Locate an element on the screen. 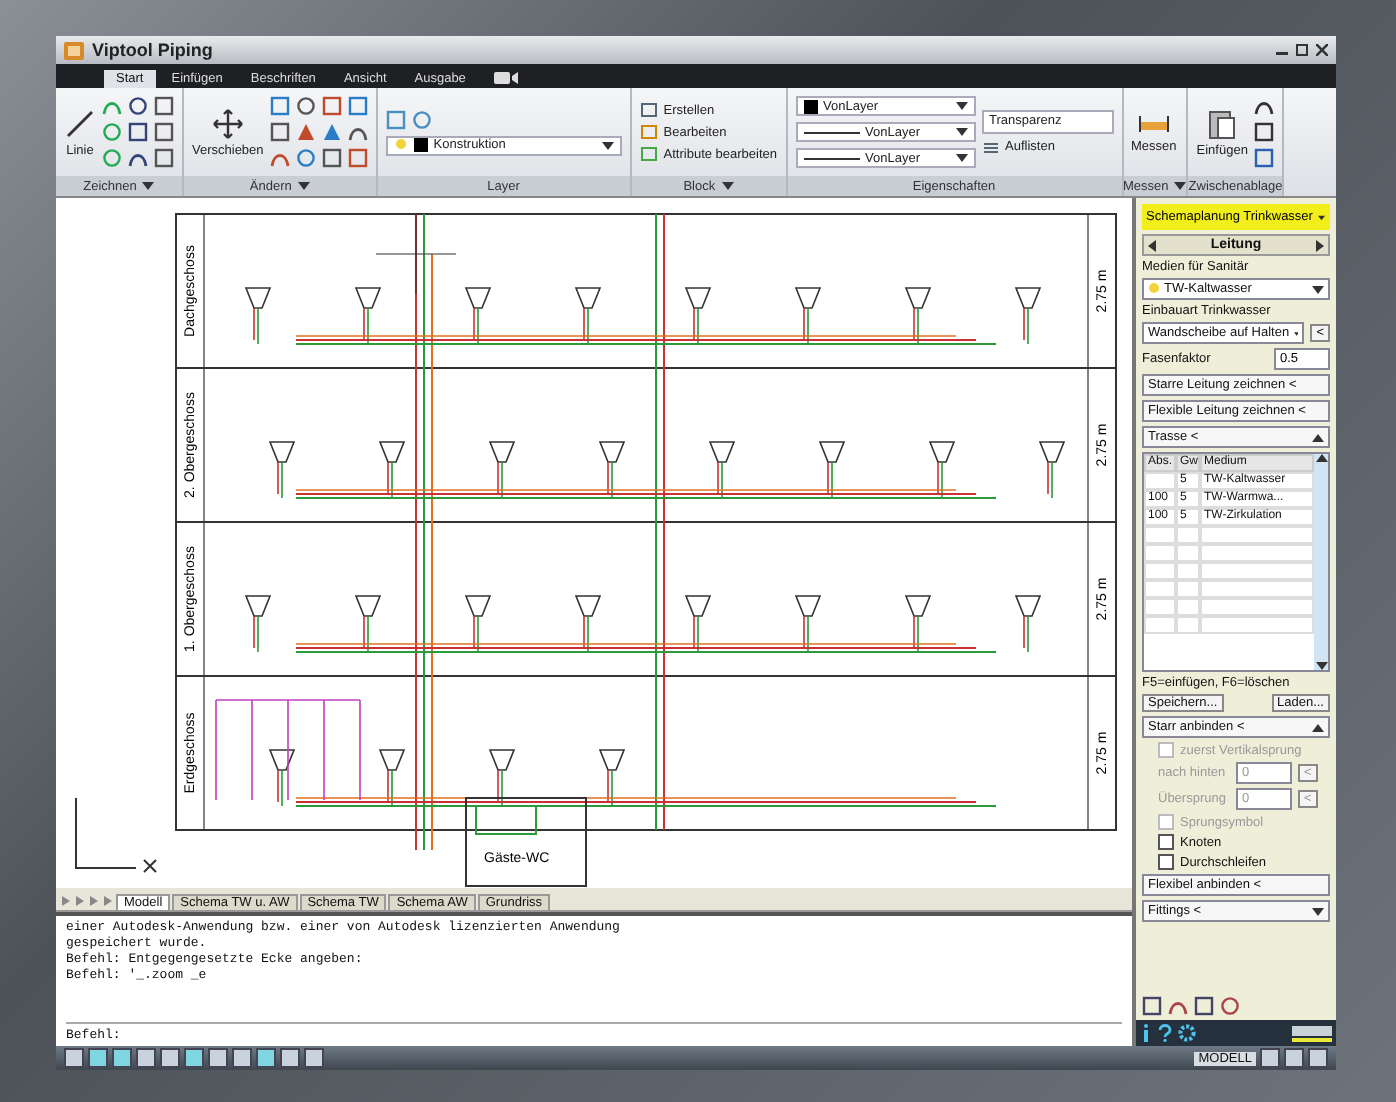 The height and width of the screenshot is (1102, 1396). ruler-icon is located at coordinates (1153, 123).